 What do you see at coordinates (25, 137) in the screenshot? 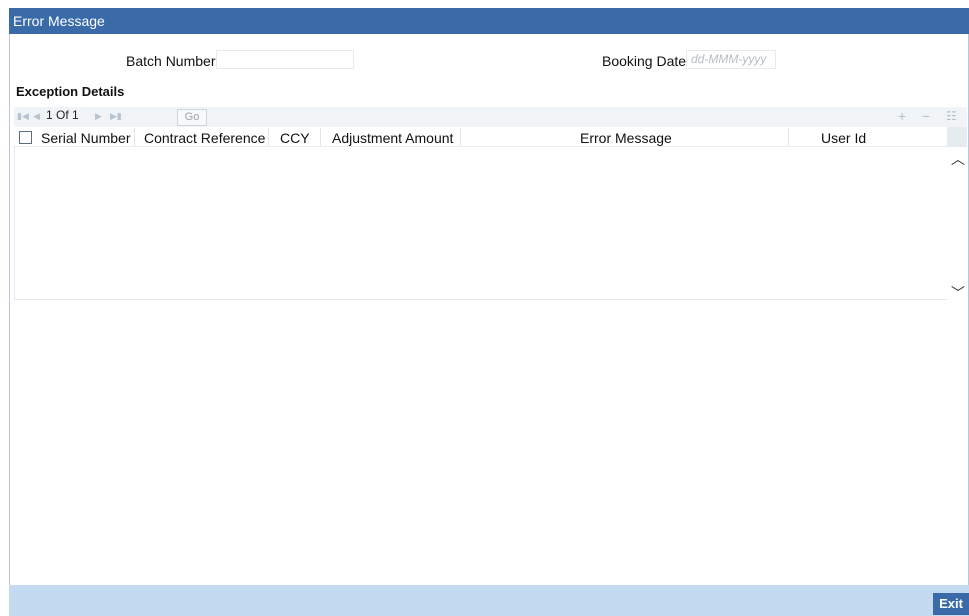
I see `select-all-checkbox` at bounding box center [25, 137].